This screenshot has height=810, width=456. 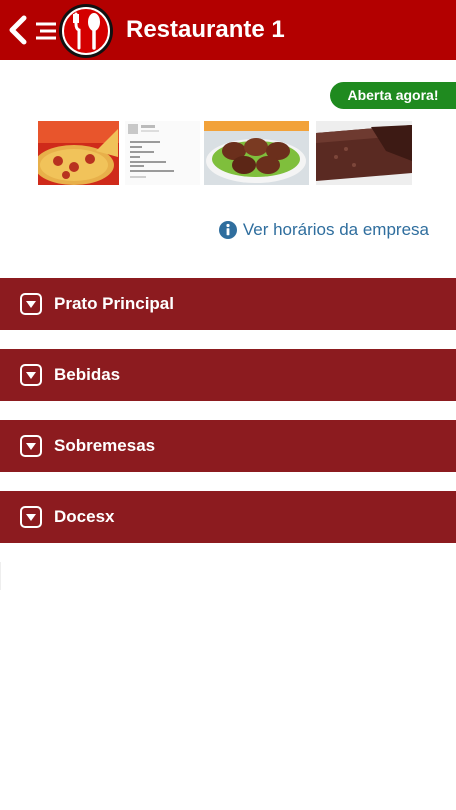 What do you see at coordinates (364, 153) in the screenshot?
I see `chocolate-cake-photo` at bounding box center [364, 153].